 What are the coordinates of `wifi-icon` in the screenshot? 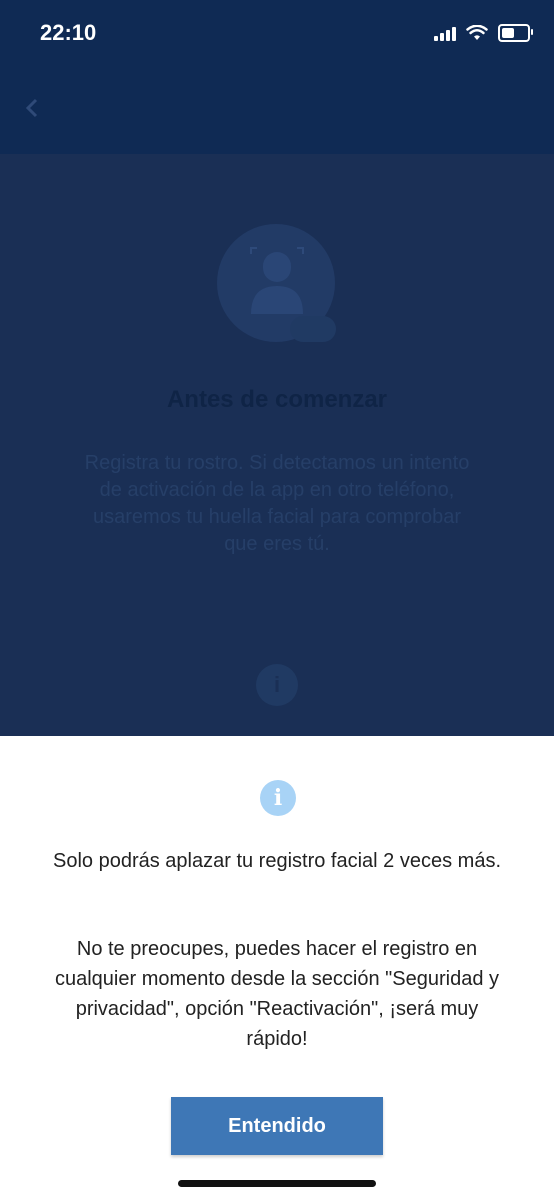 It's located at (477, 32).